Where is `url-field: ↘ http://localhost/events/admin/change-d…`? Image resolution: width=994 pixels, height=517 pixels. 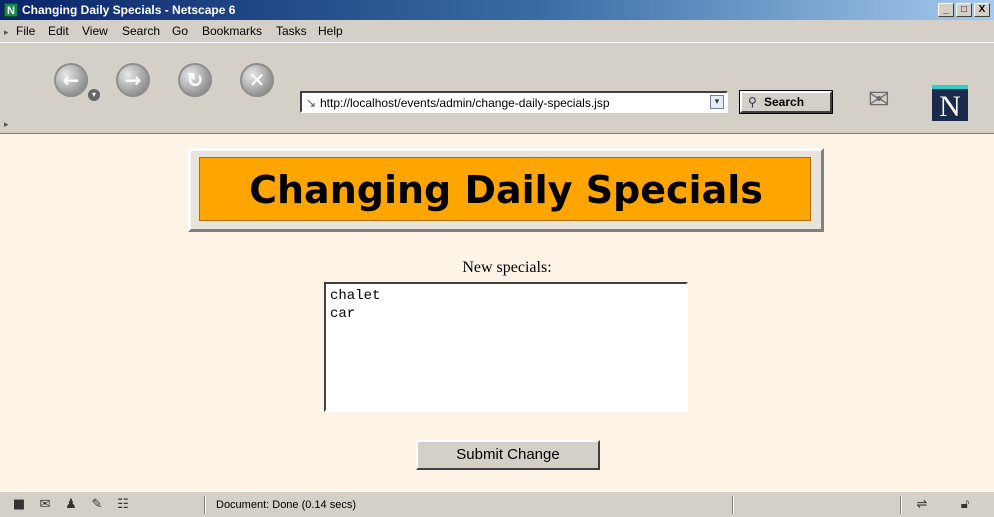
url-field: ↘ http://localhost/events/admin/change-d… is located at coordinates (514, 102).